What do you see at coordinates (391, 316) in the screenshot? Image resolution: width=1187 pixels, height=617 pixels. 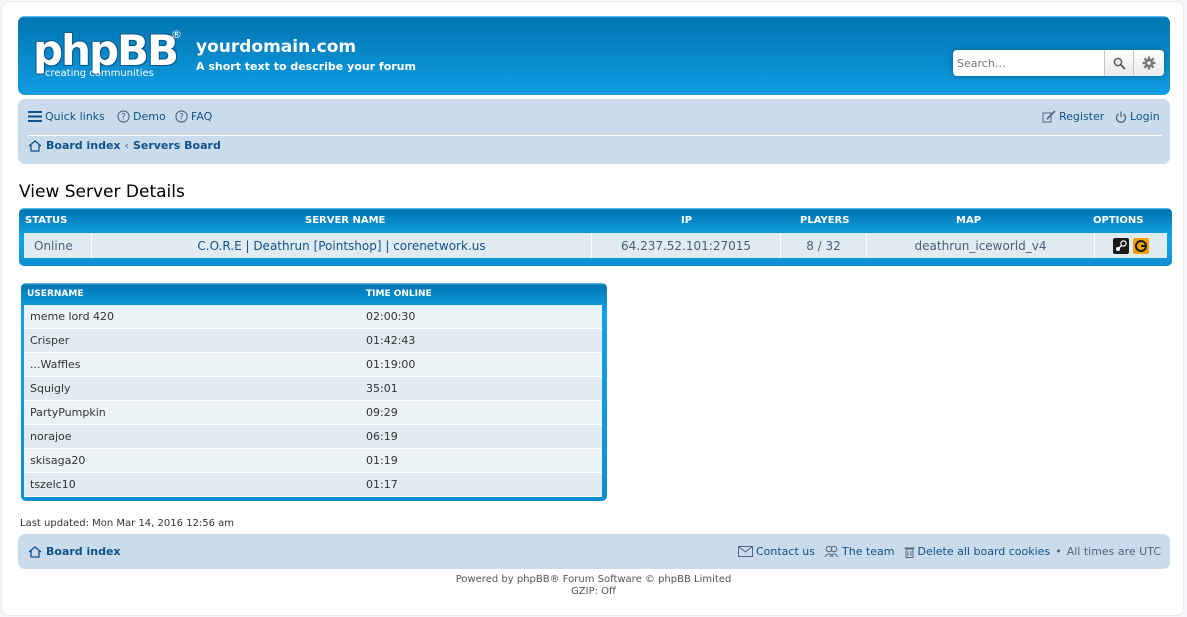 I see `player-time: 02:00:30` at bounding box center [391, 316].